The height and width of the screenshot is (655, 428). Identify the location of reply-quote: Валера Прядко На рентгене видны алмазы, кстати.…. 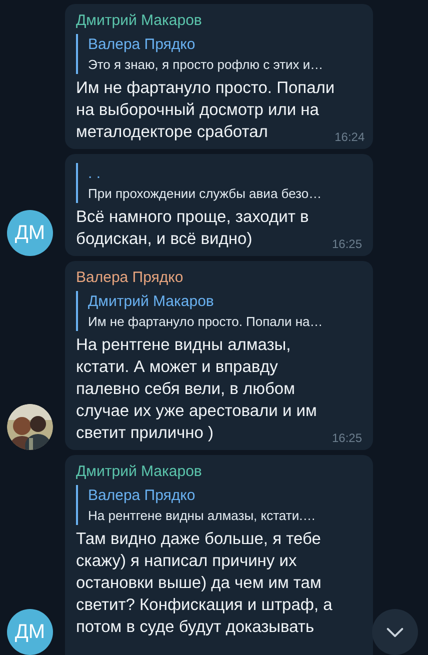
(219, 505).